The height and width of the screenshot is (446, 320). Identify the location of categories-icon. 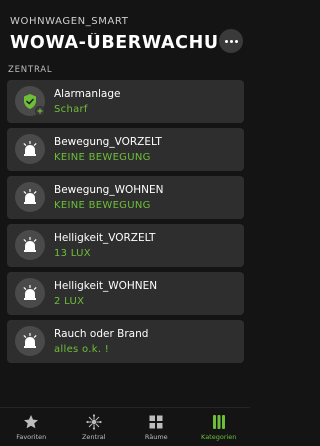
(219, 422).